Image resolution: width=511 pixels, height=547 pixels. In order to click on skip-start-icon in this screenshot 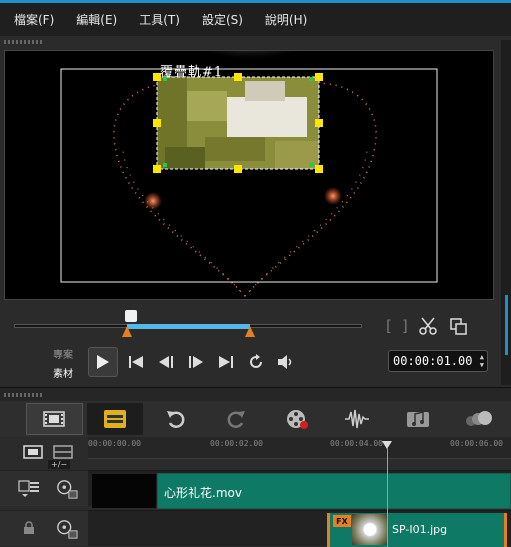, I will do `click(136, 362)`.